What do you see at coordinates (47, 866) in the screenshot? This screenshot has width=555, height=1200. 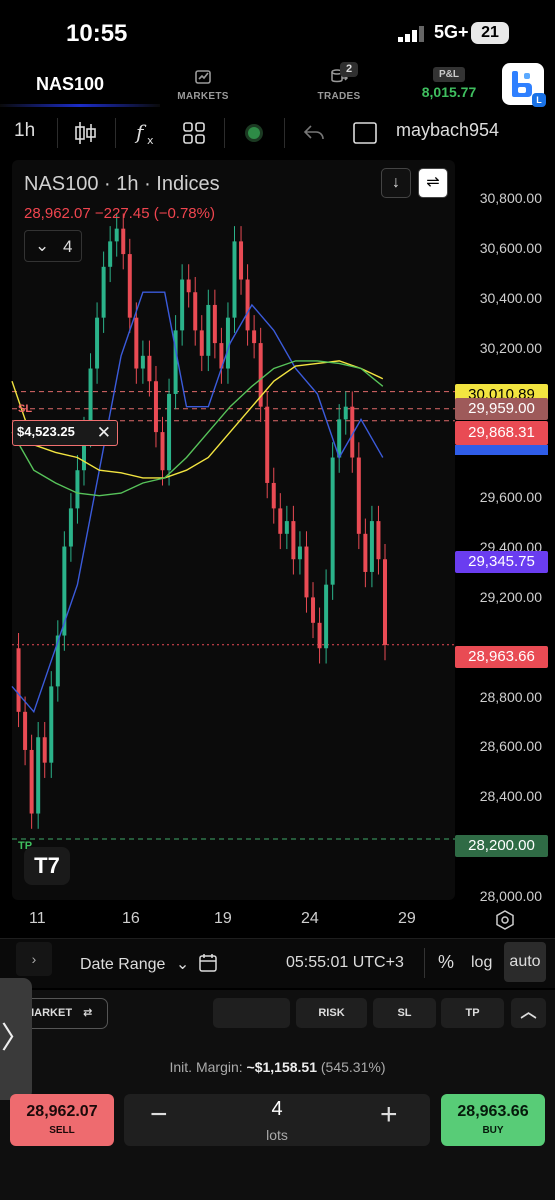 I see `tradingview-logo: T7` at bounding box center [47, 866].